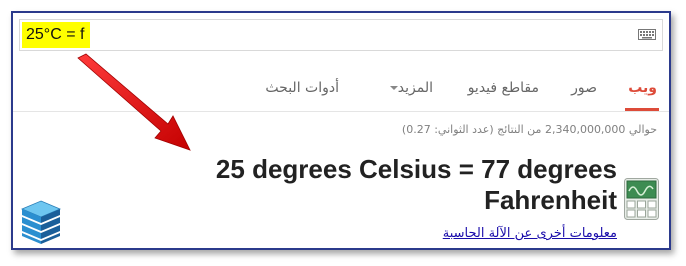  Describe the element at coordinates (341, 91) in the screenshot. I see `search-tabs: ويب صور مقاطع فيديو المزيد أدوات البحث` at that location.